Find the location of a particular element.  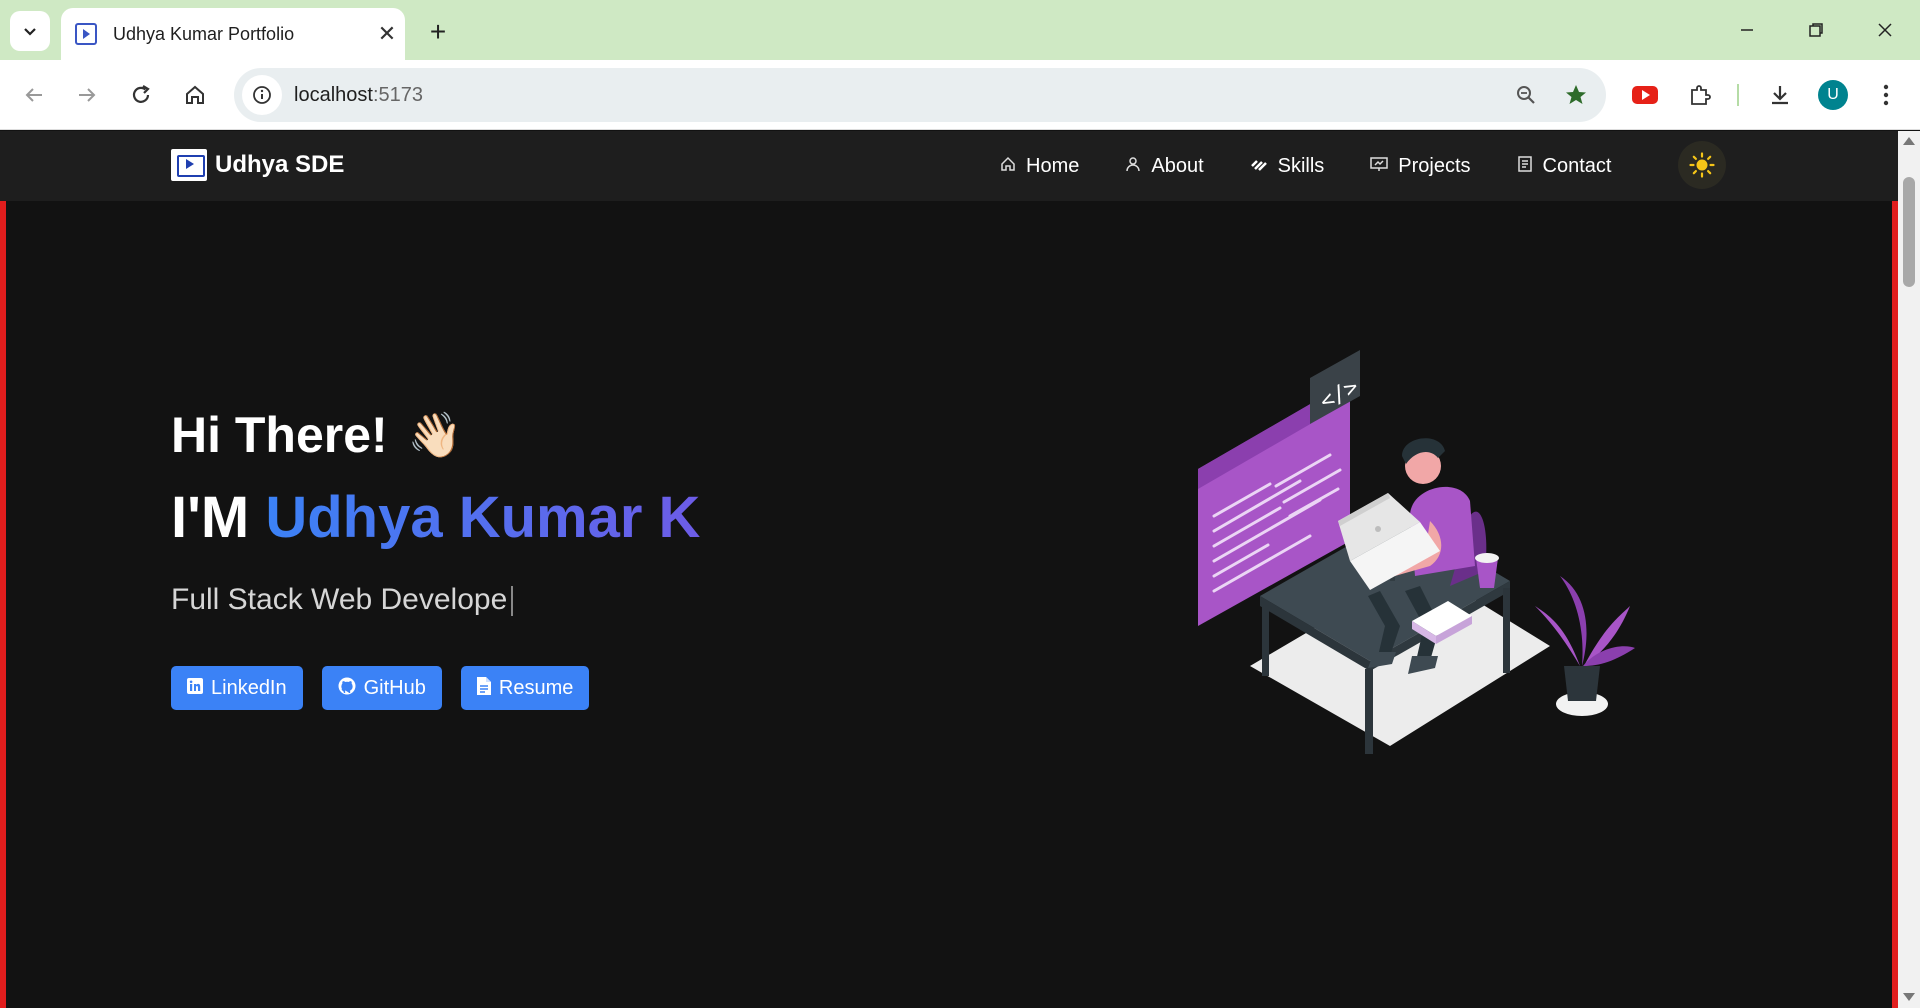

browser-toolbar: localhost:5173 U is located at coordinates (960, 95).